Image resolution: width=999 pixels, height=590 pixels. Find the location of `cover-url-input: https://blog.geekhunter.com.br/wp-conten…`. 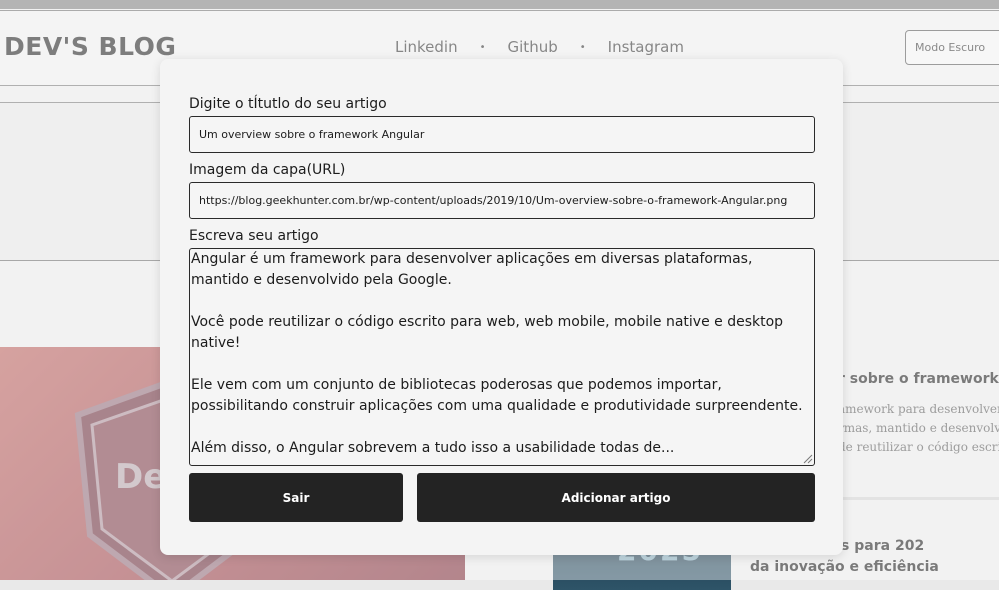

cover-url-input: https://blog.geekhunter.com.br/wp-conten… is located at coordinates (502, 200).